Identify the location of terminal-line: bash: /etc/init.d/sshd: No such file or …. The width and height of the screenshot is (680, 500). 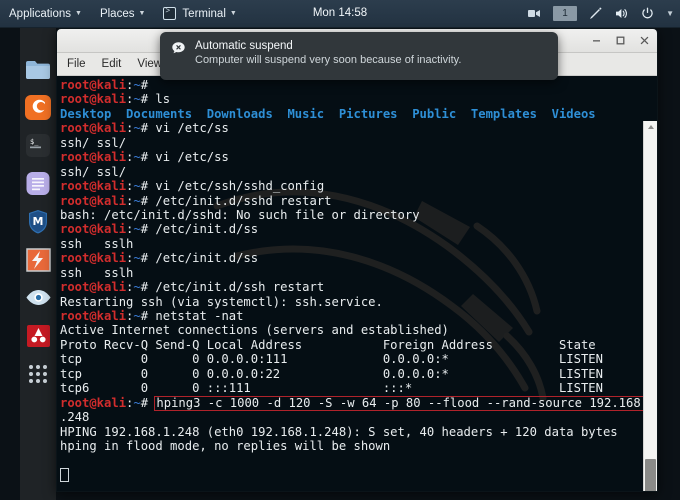
(240, 214).